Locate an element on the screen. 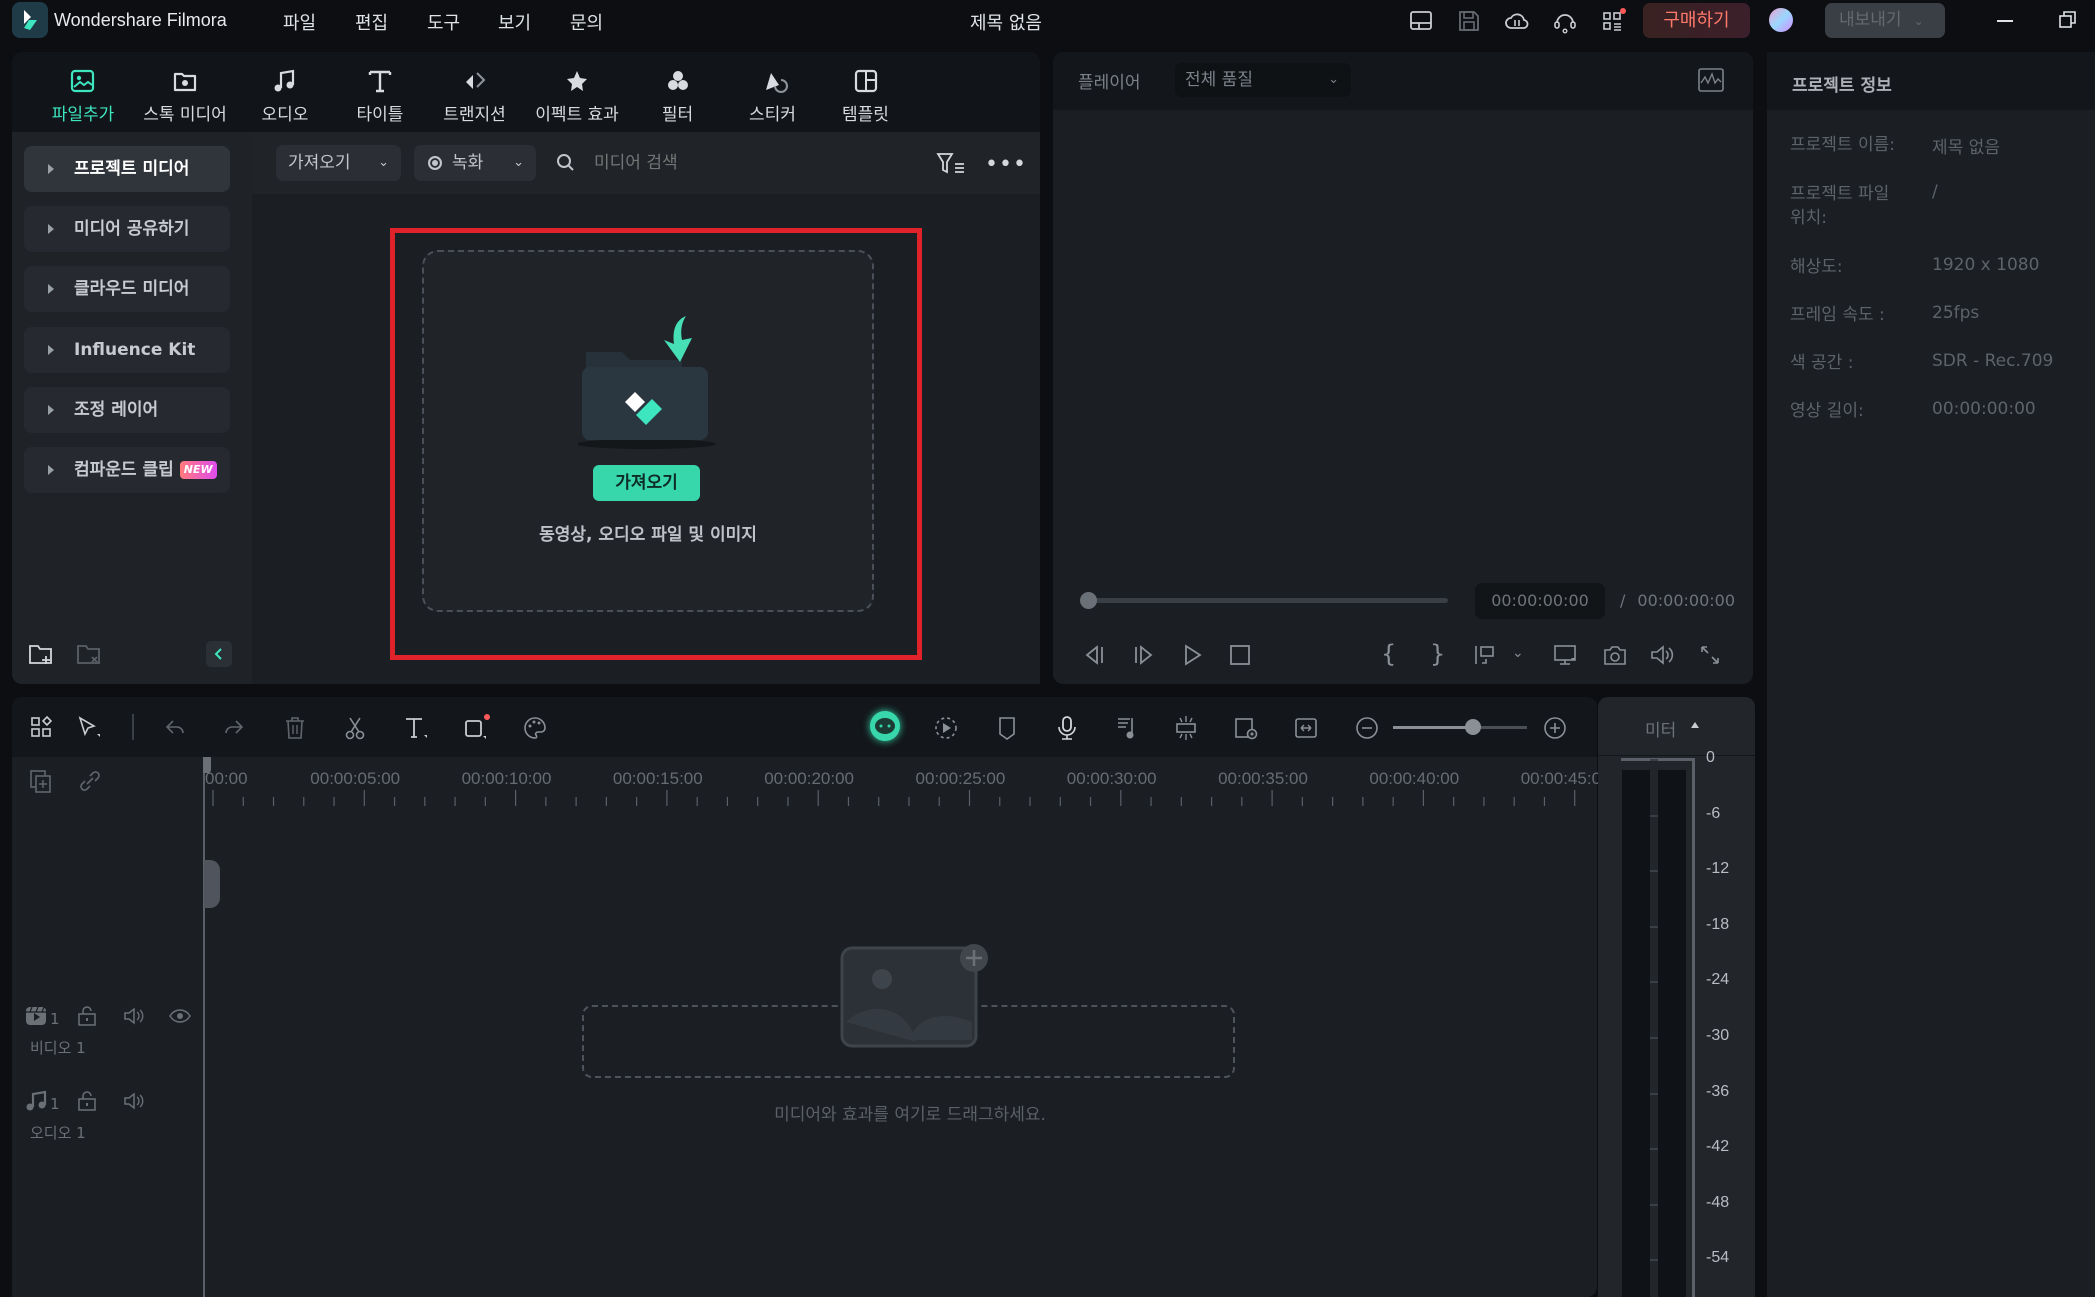 The height and width of the screenshot is (1297, 2095). tab-effects: 이펙트 효과 is located at coordinates (577, 95).